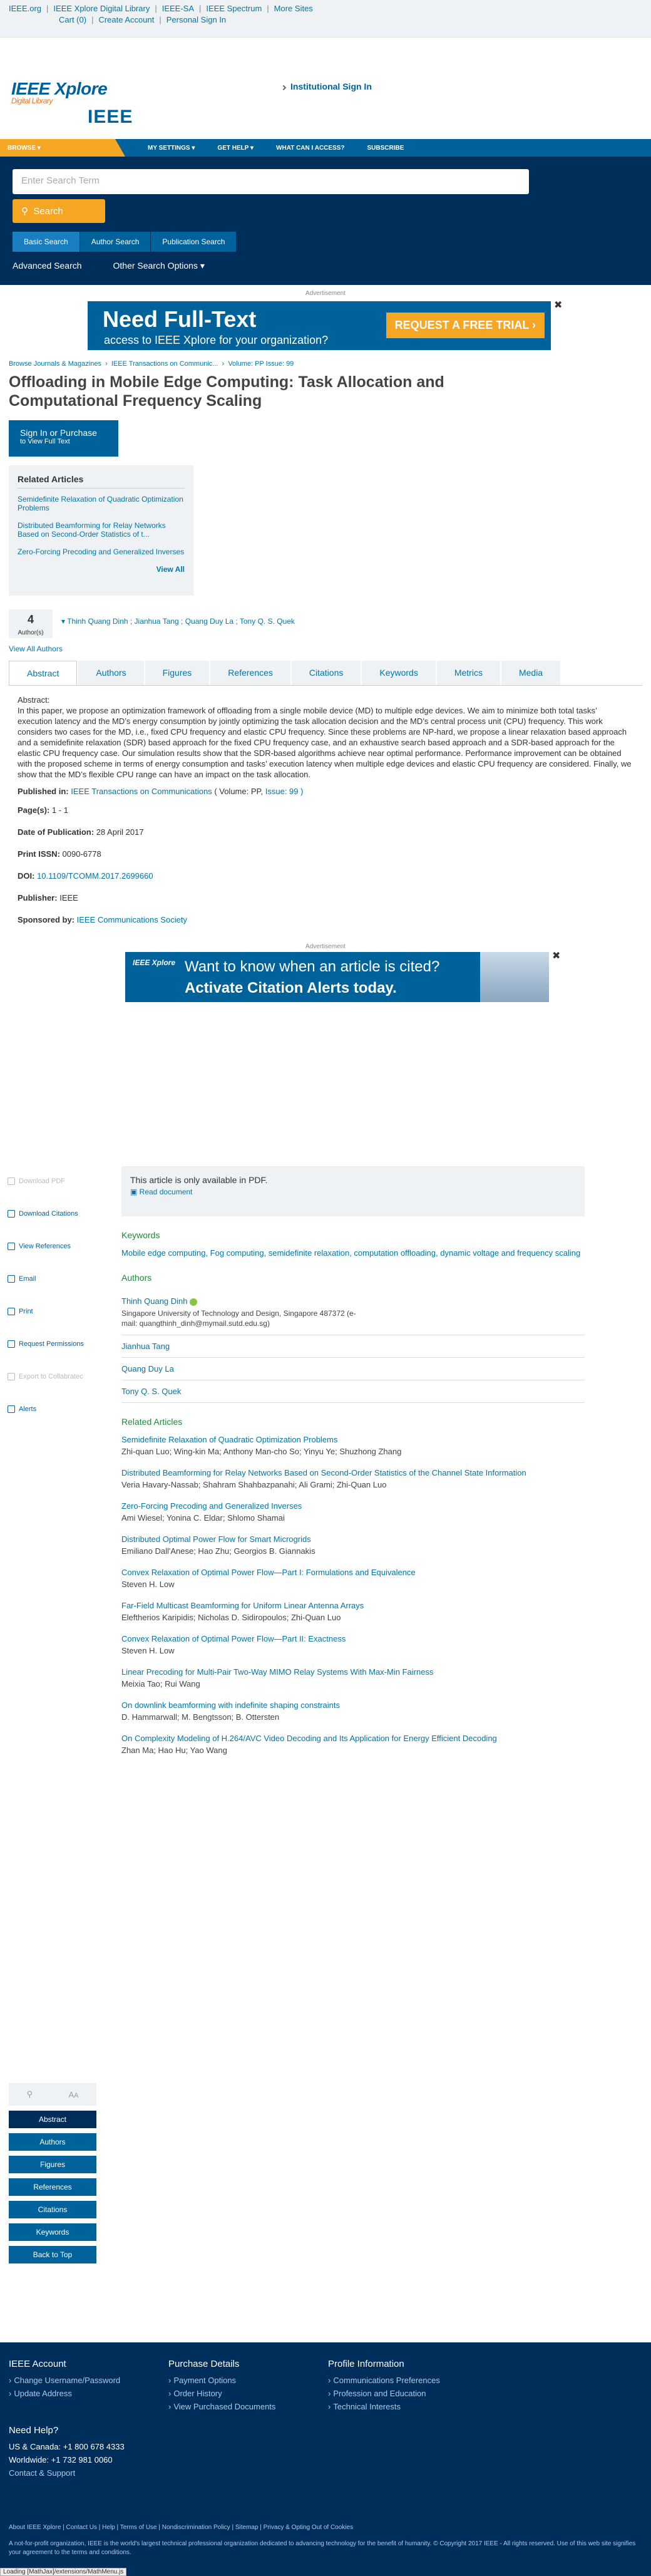 The width and height of the screenshot is (651, 2576). Describe the element at coordinates (152, 1422) in the screenshot. I see `related-articles-heading: Related Articles` at that location.